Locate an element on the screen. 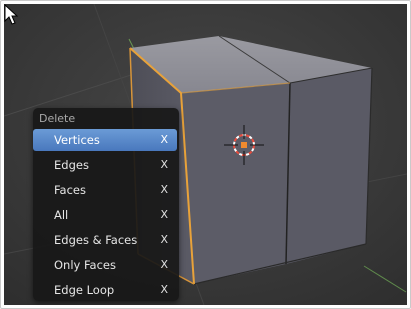 This screenshot has width=411, height=309. menu-item-label: Edges is located at coordinates (71, 165).